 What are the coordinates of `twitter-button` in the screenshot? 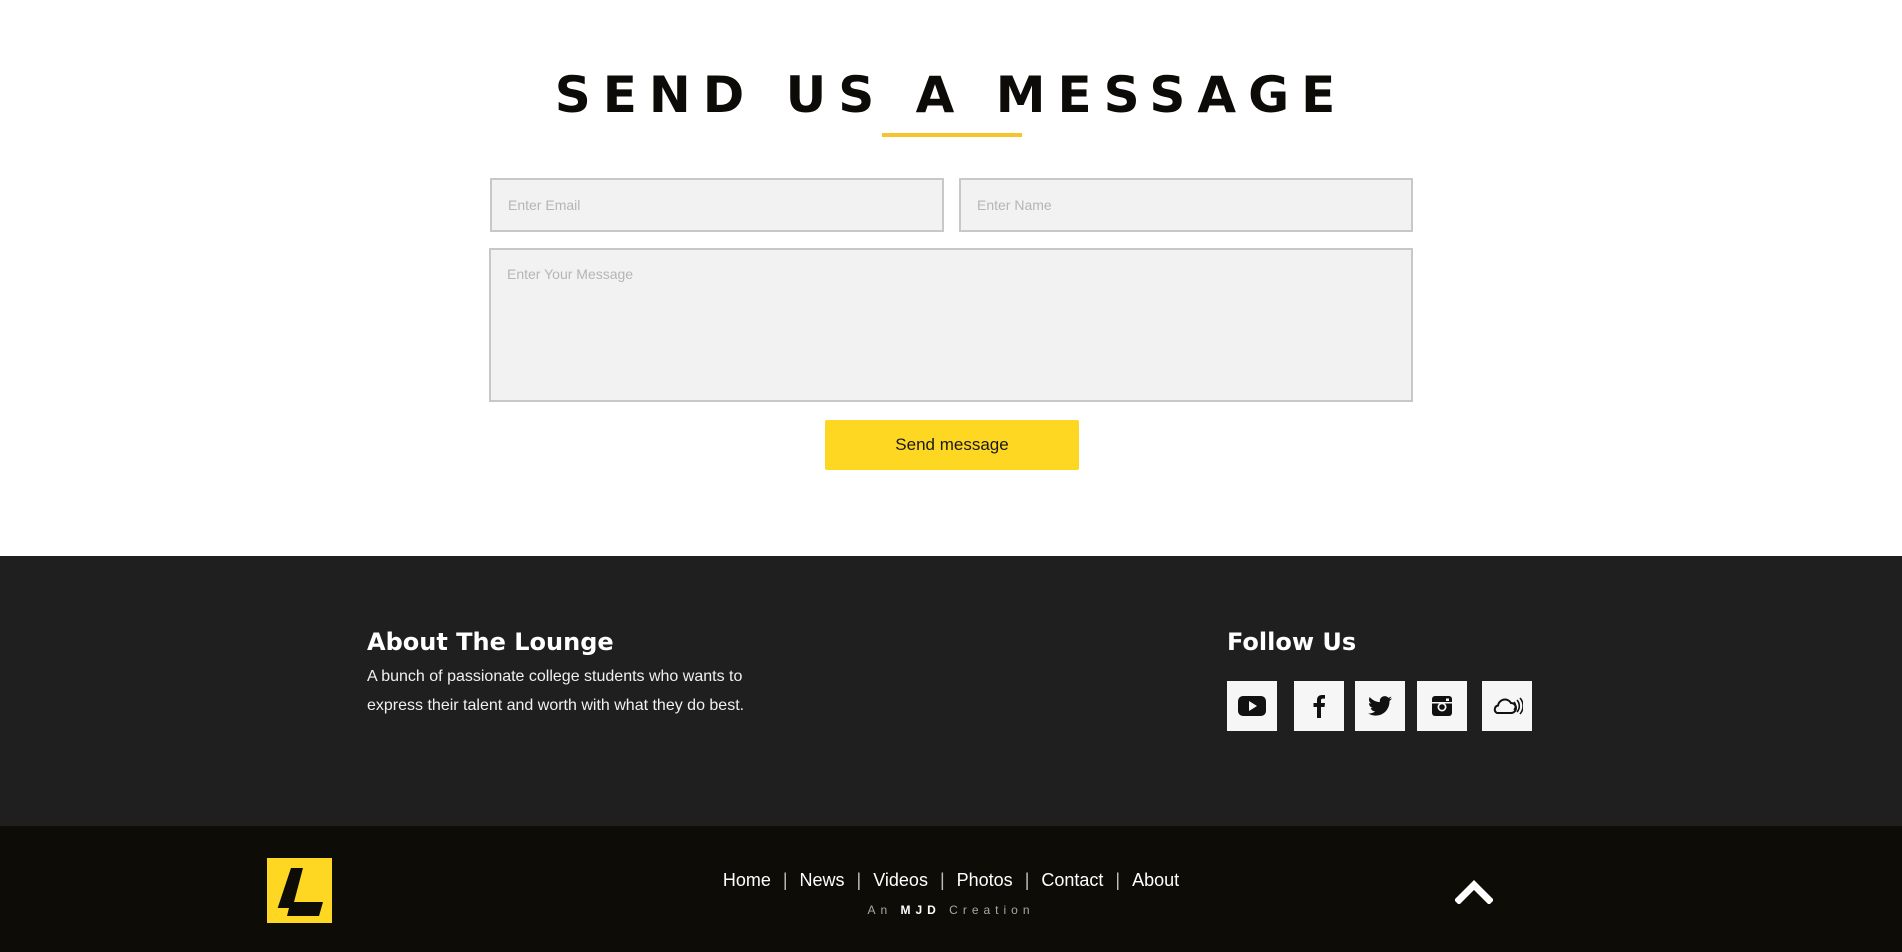 It's located at (1380, 706).